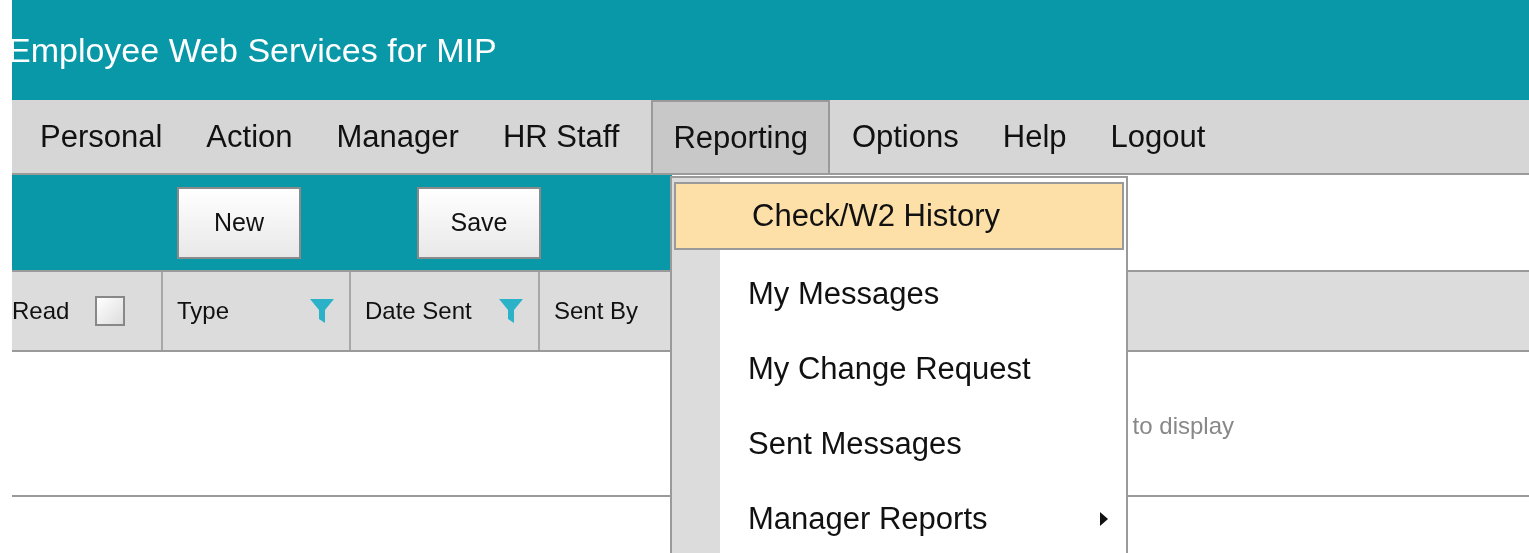 The width and height of the screenshot is (1529, 553). Describe the element at coordinates (397, 136) in the screenshot. I see `menu-tab: Manager` at that location.